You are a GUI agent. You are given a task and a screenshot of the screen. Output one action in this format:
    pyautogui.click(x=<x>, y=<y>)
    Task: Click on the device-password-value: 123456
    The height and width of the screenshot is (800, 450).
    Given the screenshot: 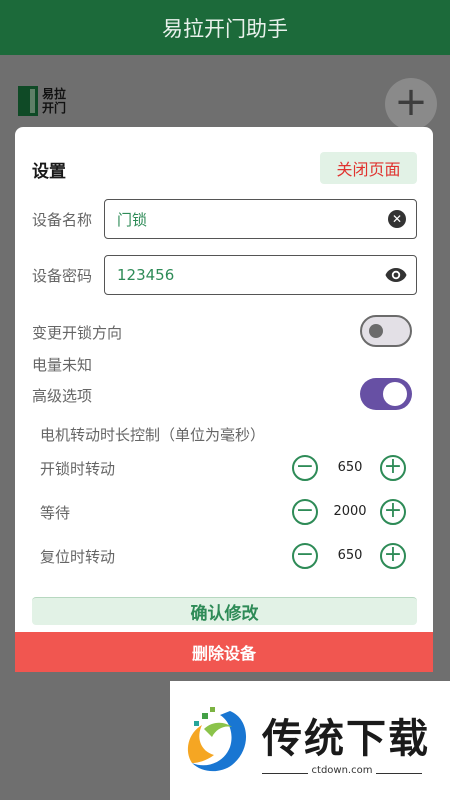 What is the action you would take?
    pyautogui.click(x=146, y=275)
    